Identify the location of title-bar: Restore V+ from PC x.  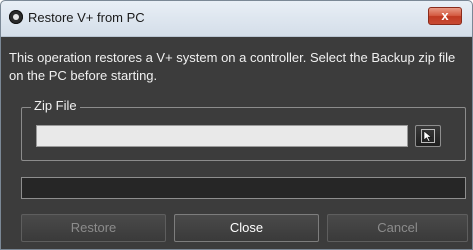
(236, 19).